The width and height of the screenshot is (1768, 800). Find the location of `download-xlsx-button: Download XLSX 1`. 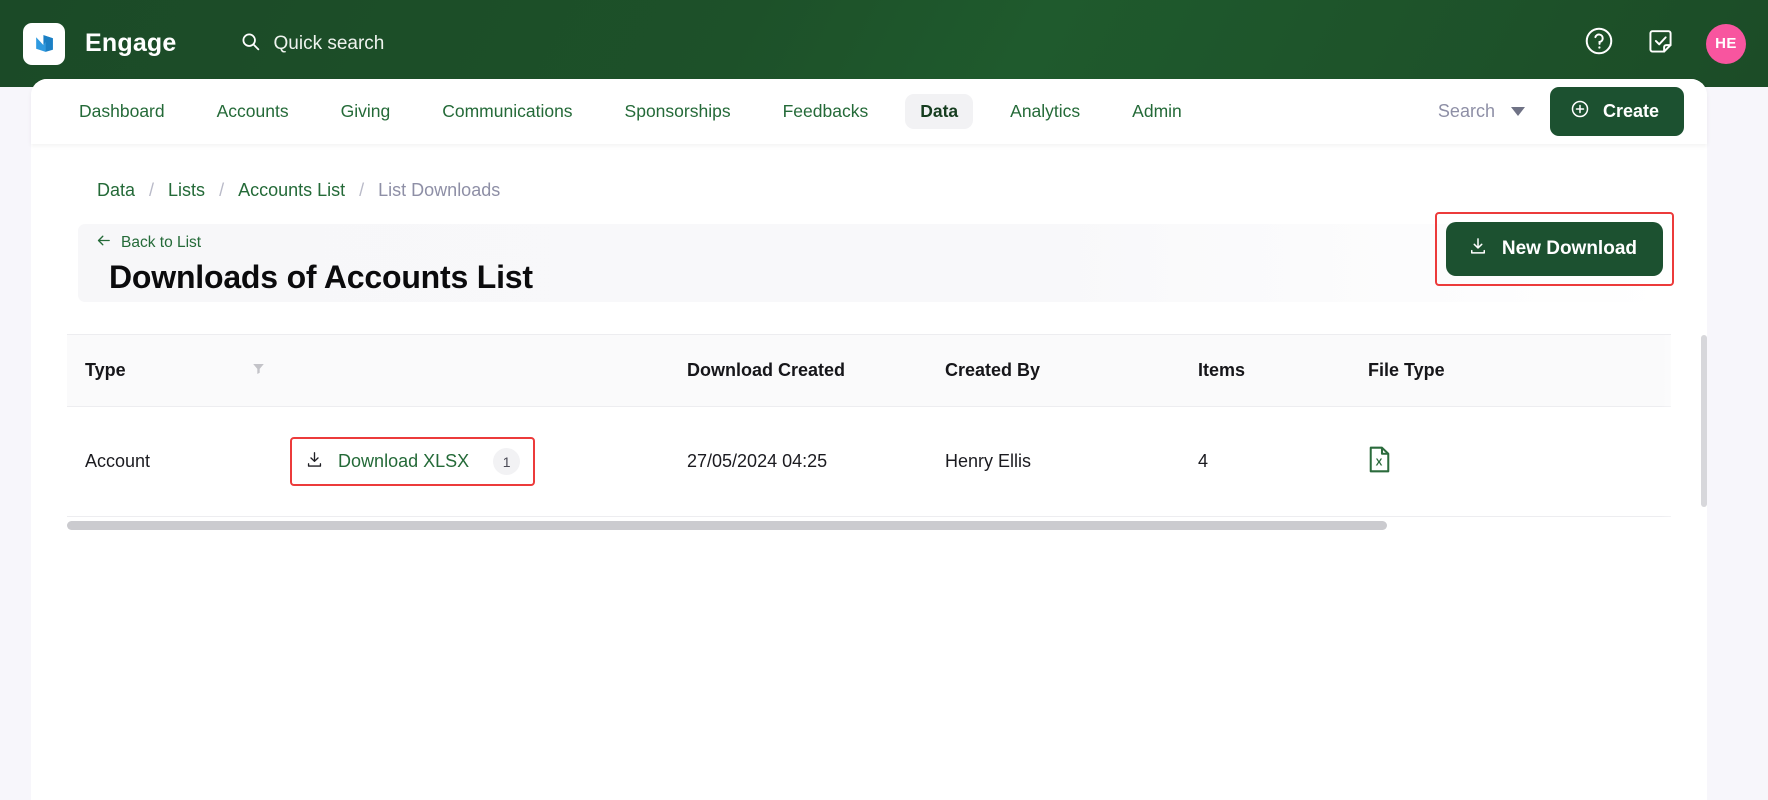

download-xlsx-button: Download XLSX 1 is located at coordinates (413, 461).